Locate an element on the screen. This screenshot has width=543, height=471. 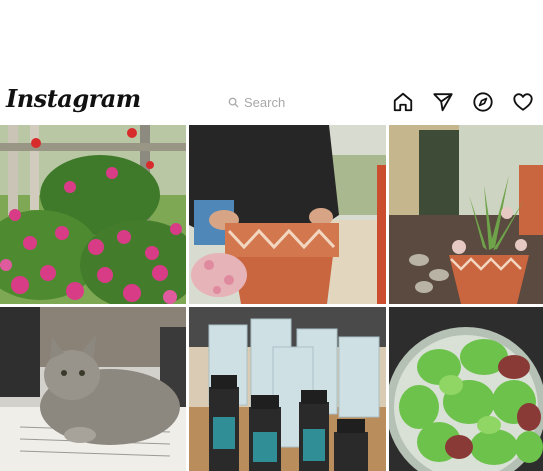
succulent-photo is located at coordinates (466, 214).